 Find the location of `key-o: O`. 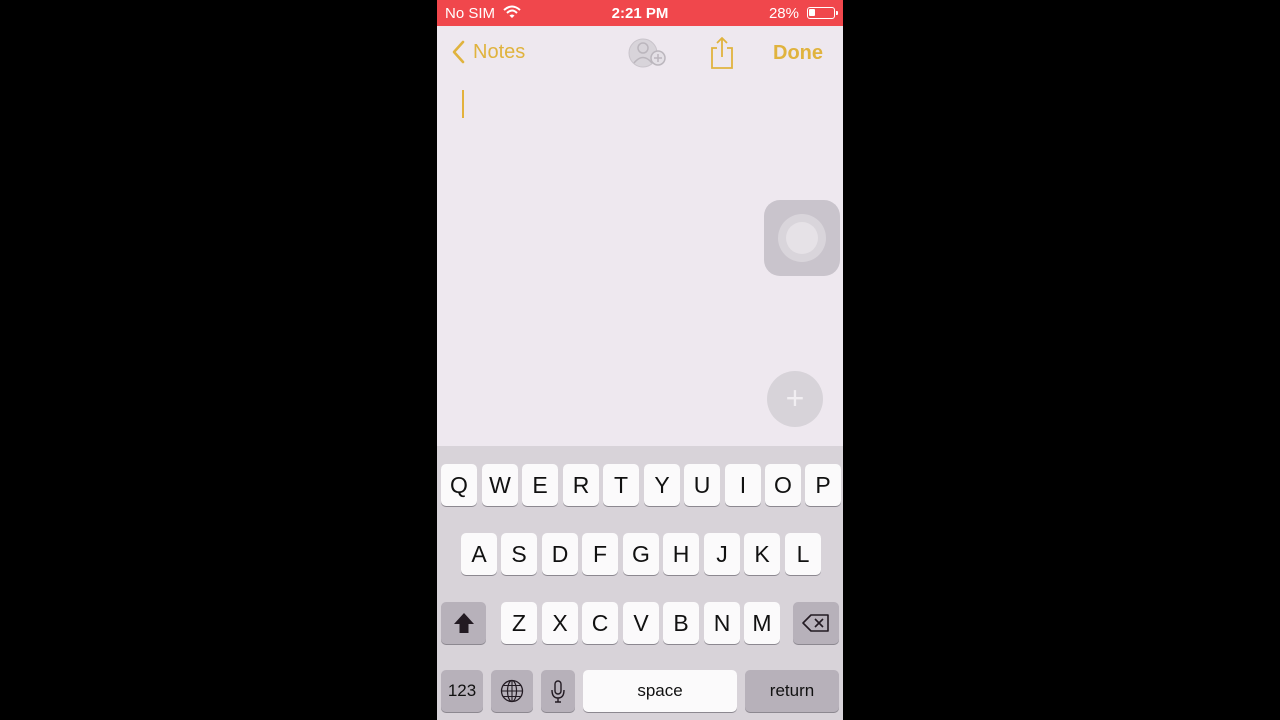

key-o: O is located at coordinates (783, 485).